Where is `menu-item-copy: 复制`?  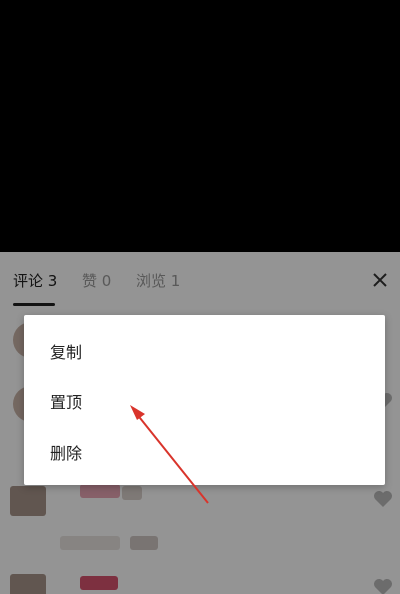
menu-item-copy: 复制 is located at coordinates (204, 350).